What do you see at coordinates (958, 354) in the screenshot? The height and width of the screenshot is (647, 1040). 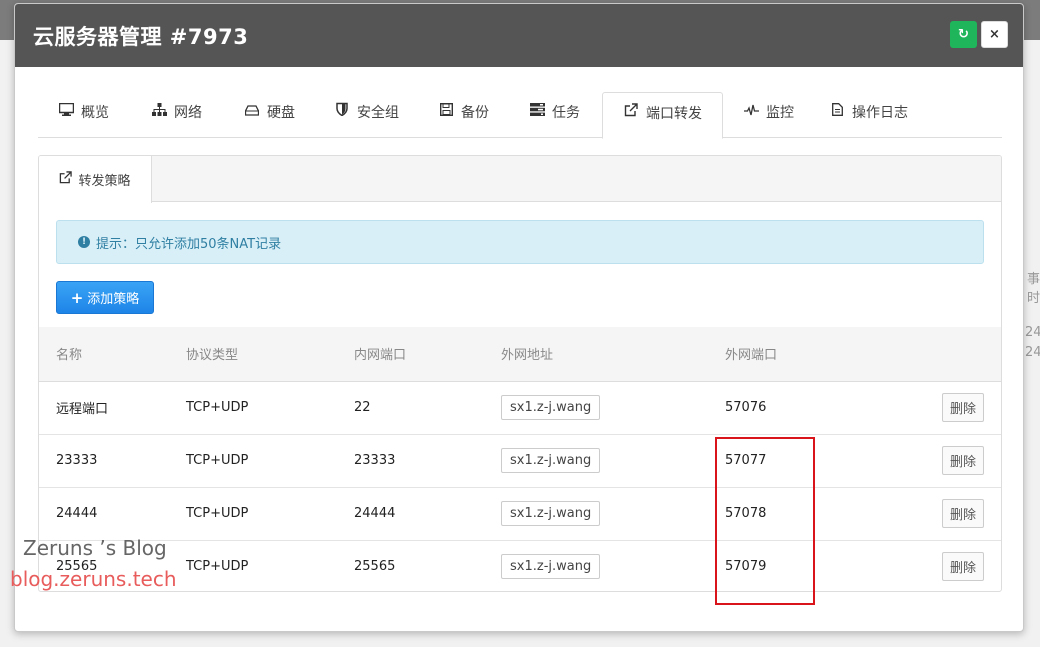 I see `column-header-actions` at bounding box center [958, 354].